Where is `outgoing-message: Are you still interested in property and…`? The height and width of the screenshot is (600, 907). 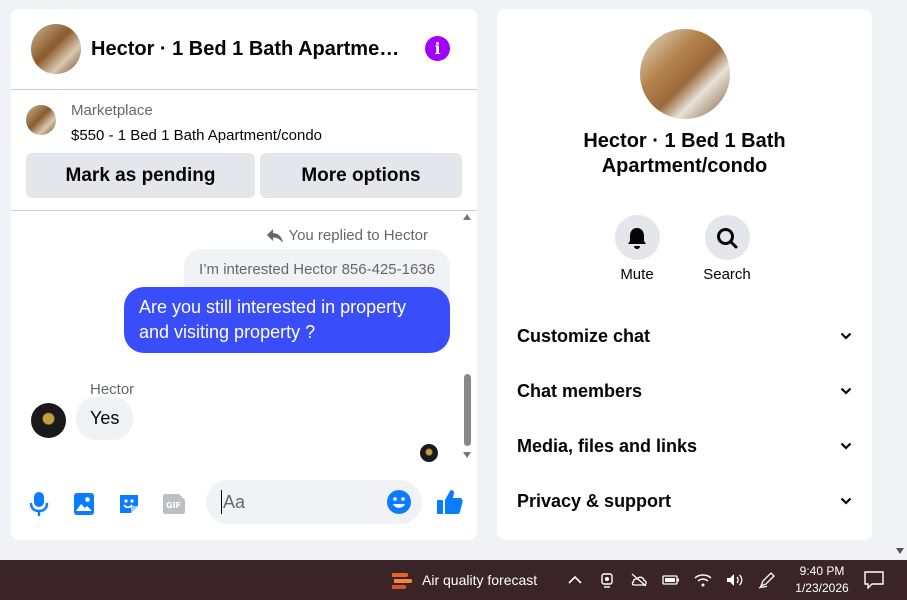 outgoing-message: Are you still interested in property and… is located at coordinates (287, 320).